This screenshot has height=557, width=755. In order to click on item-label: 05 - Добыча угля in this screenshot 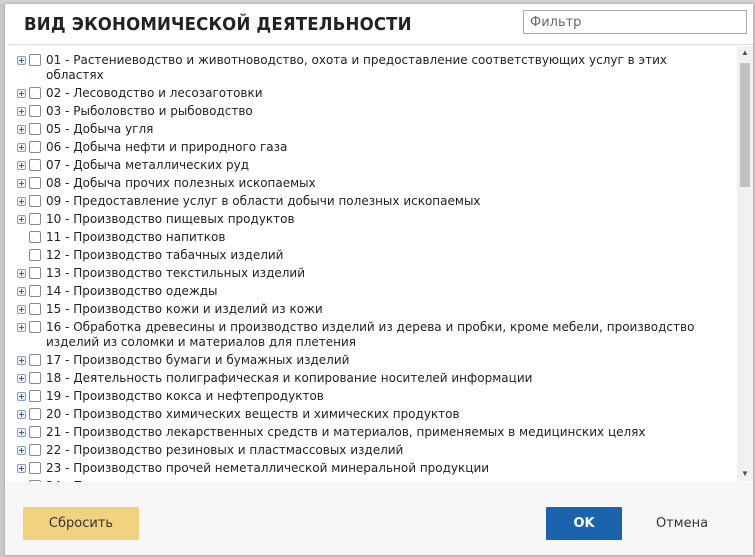, I will do `click(100, 129)`.